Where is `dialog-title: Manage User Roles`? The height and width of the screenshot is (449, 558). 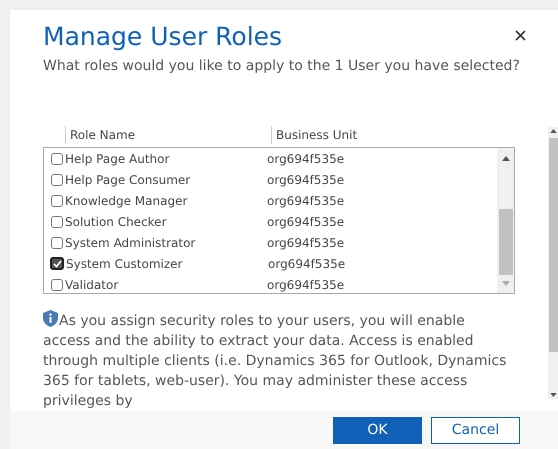
dialog-title: Manage User Roles is located at coordinates (162, 37).